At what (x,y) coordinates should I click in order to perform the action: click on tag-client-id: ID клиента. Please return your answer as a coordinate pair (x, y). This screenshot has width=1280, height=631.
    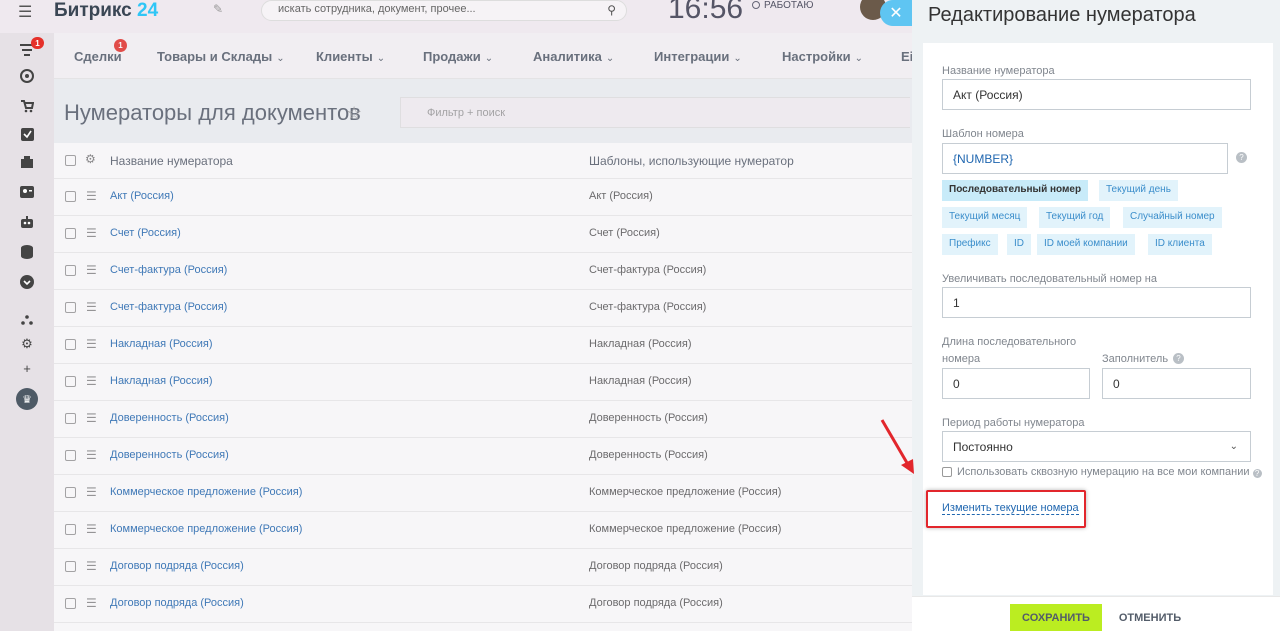
    Looking at the image, I should click on (1180, 244).